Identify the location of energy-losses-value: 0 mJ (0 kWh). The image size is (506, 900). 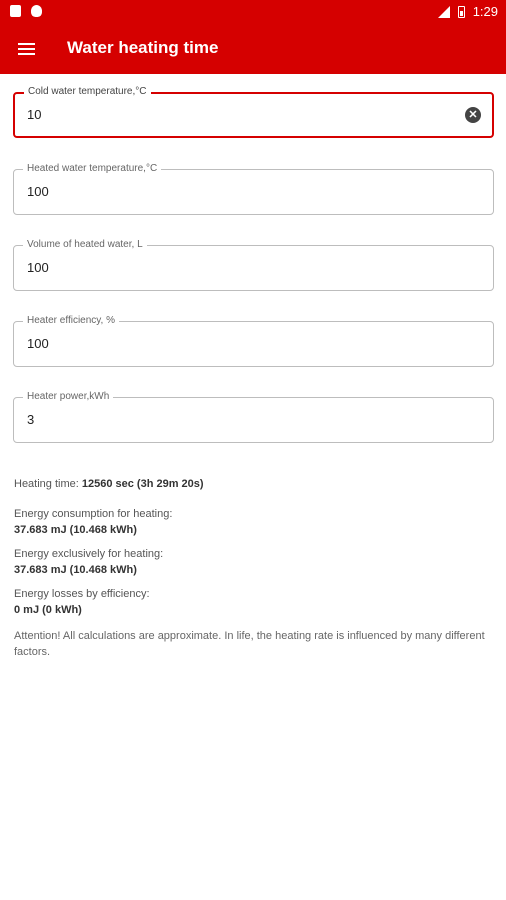
(48, 610).